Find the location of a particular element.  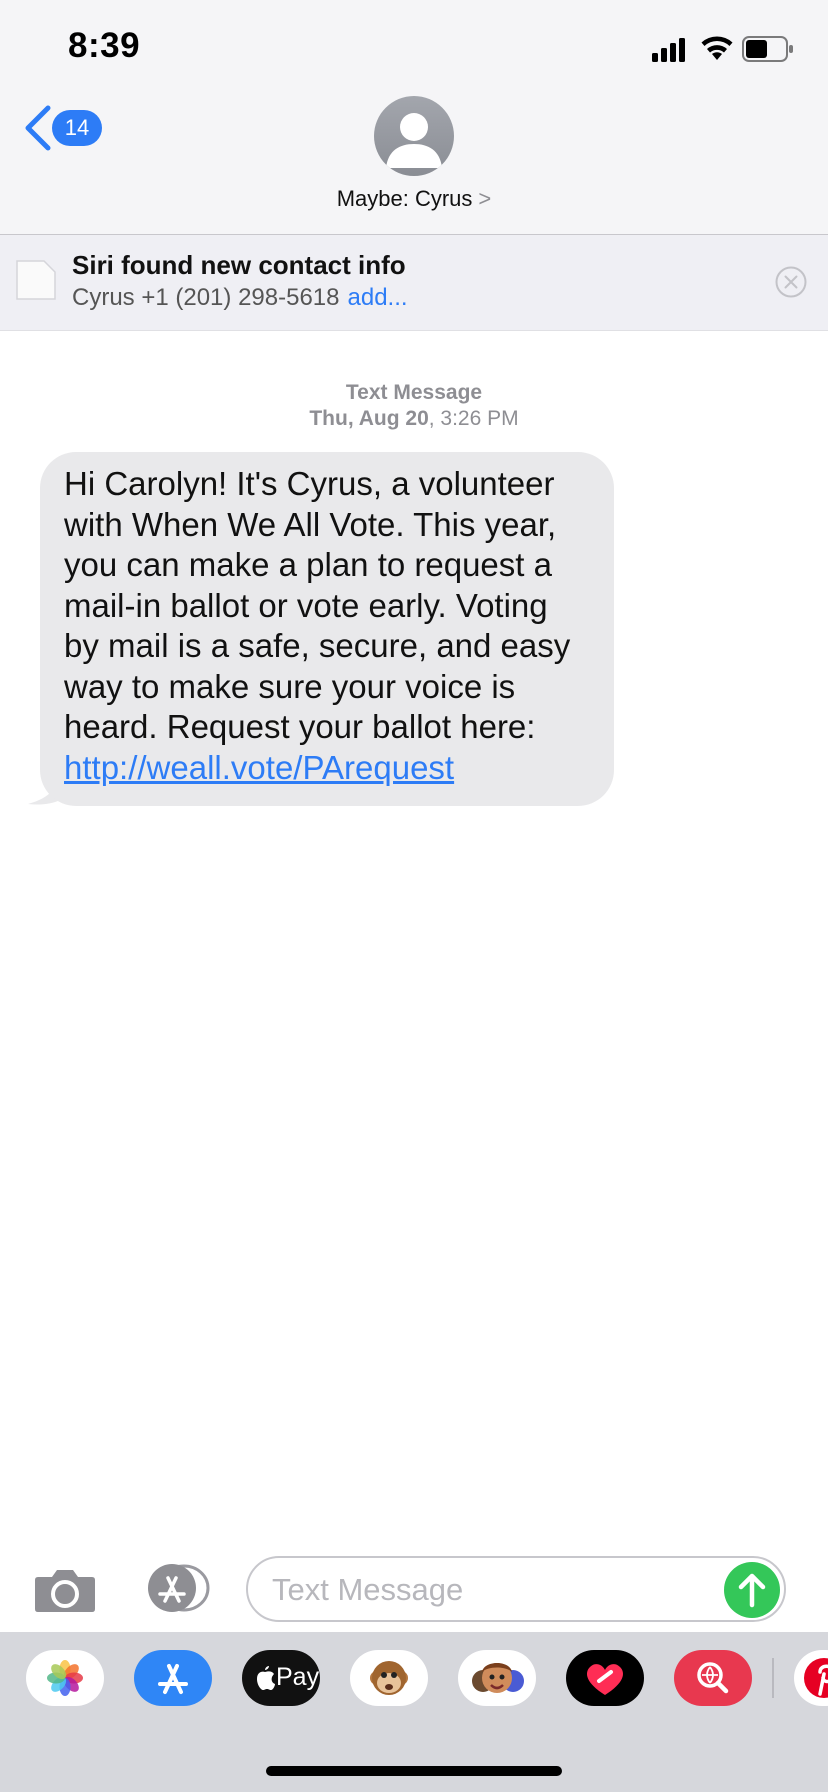

animoji-monkey-icon is located at coordinates (389, 1678).